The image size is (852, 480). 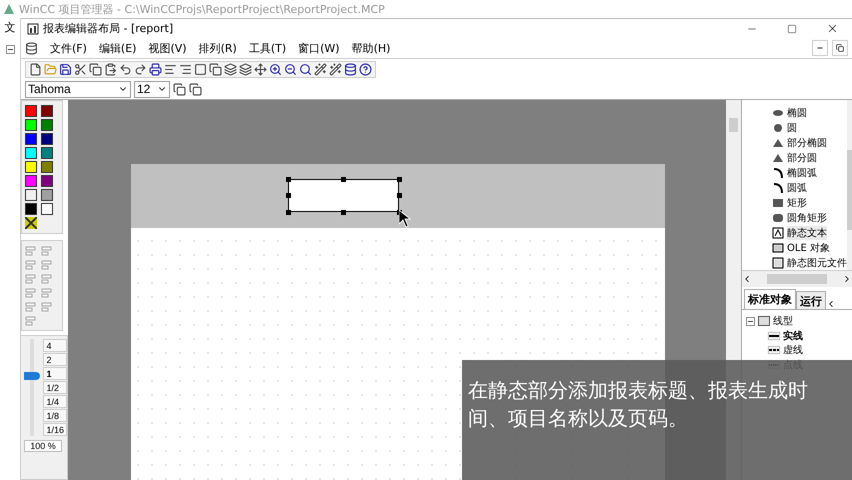 What do you see at coordinates (808, 248) in the screenshot?
I see `tree-item: OLE 对象` at bounding box center [808, 248].